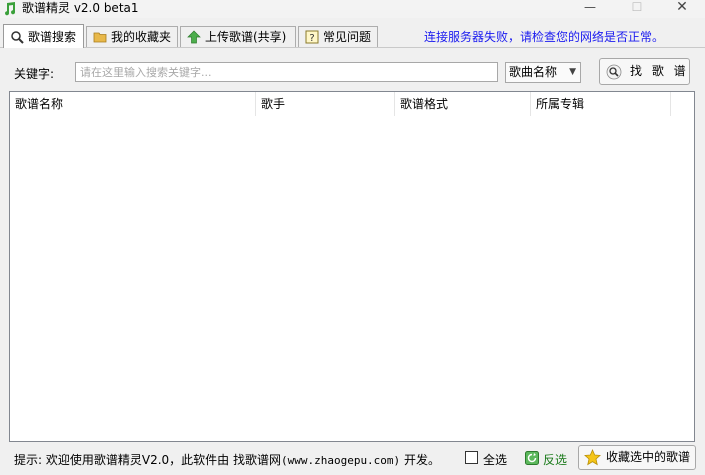 The height and width of the screenshot is (475, 705). I want to click on tab-my-favorites: 我的收藏夹, so click(132, 36).